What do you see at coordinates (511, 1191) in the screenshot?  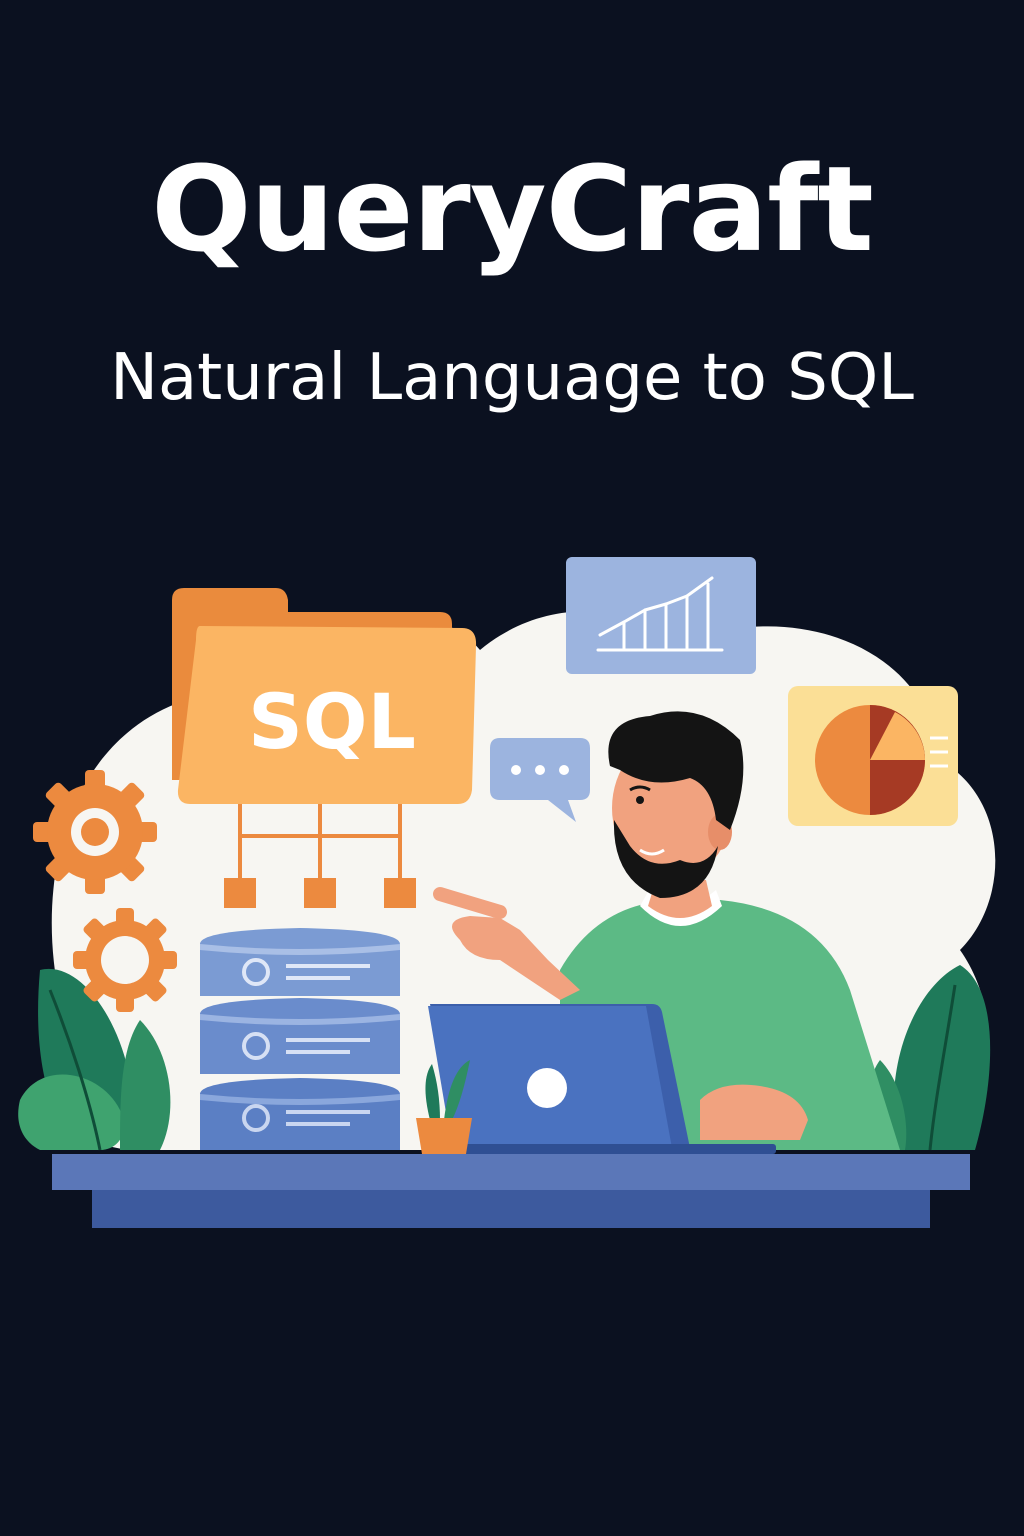 I see `desk` at bounding box center [511, 1191].